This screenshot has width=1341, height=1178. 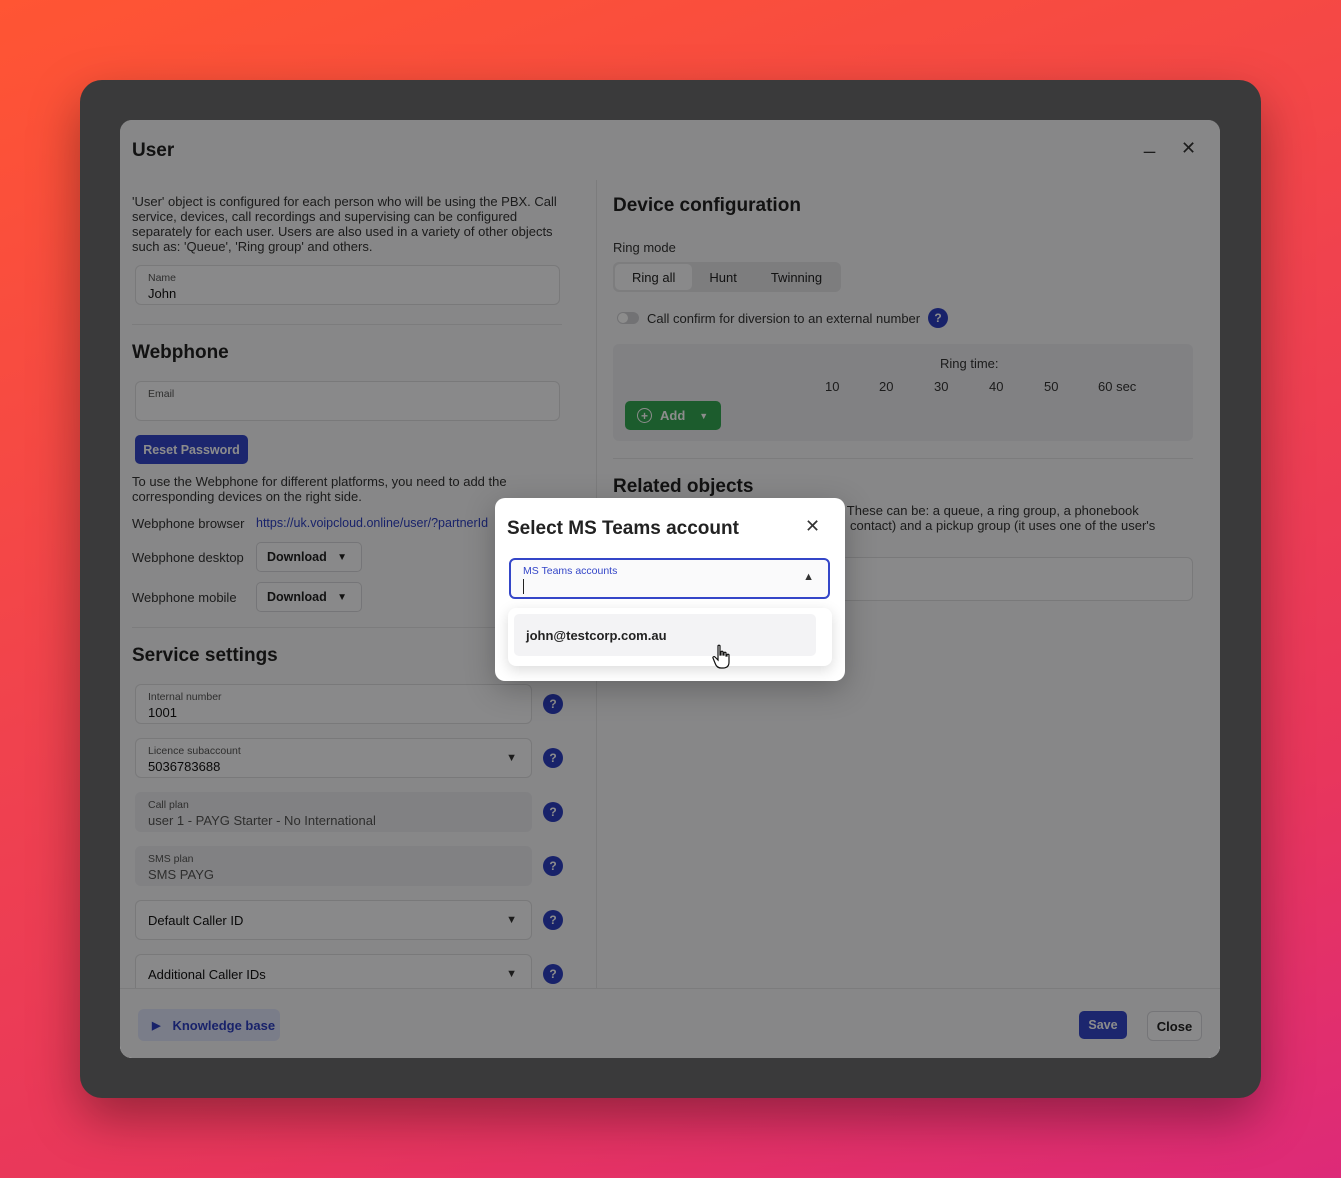 What do you see at coordinates (570, 571) in the screenshot?
I see `ms-teams-accounts-label: MS Teams accounts` at bounding box center [570, 571].